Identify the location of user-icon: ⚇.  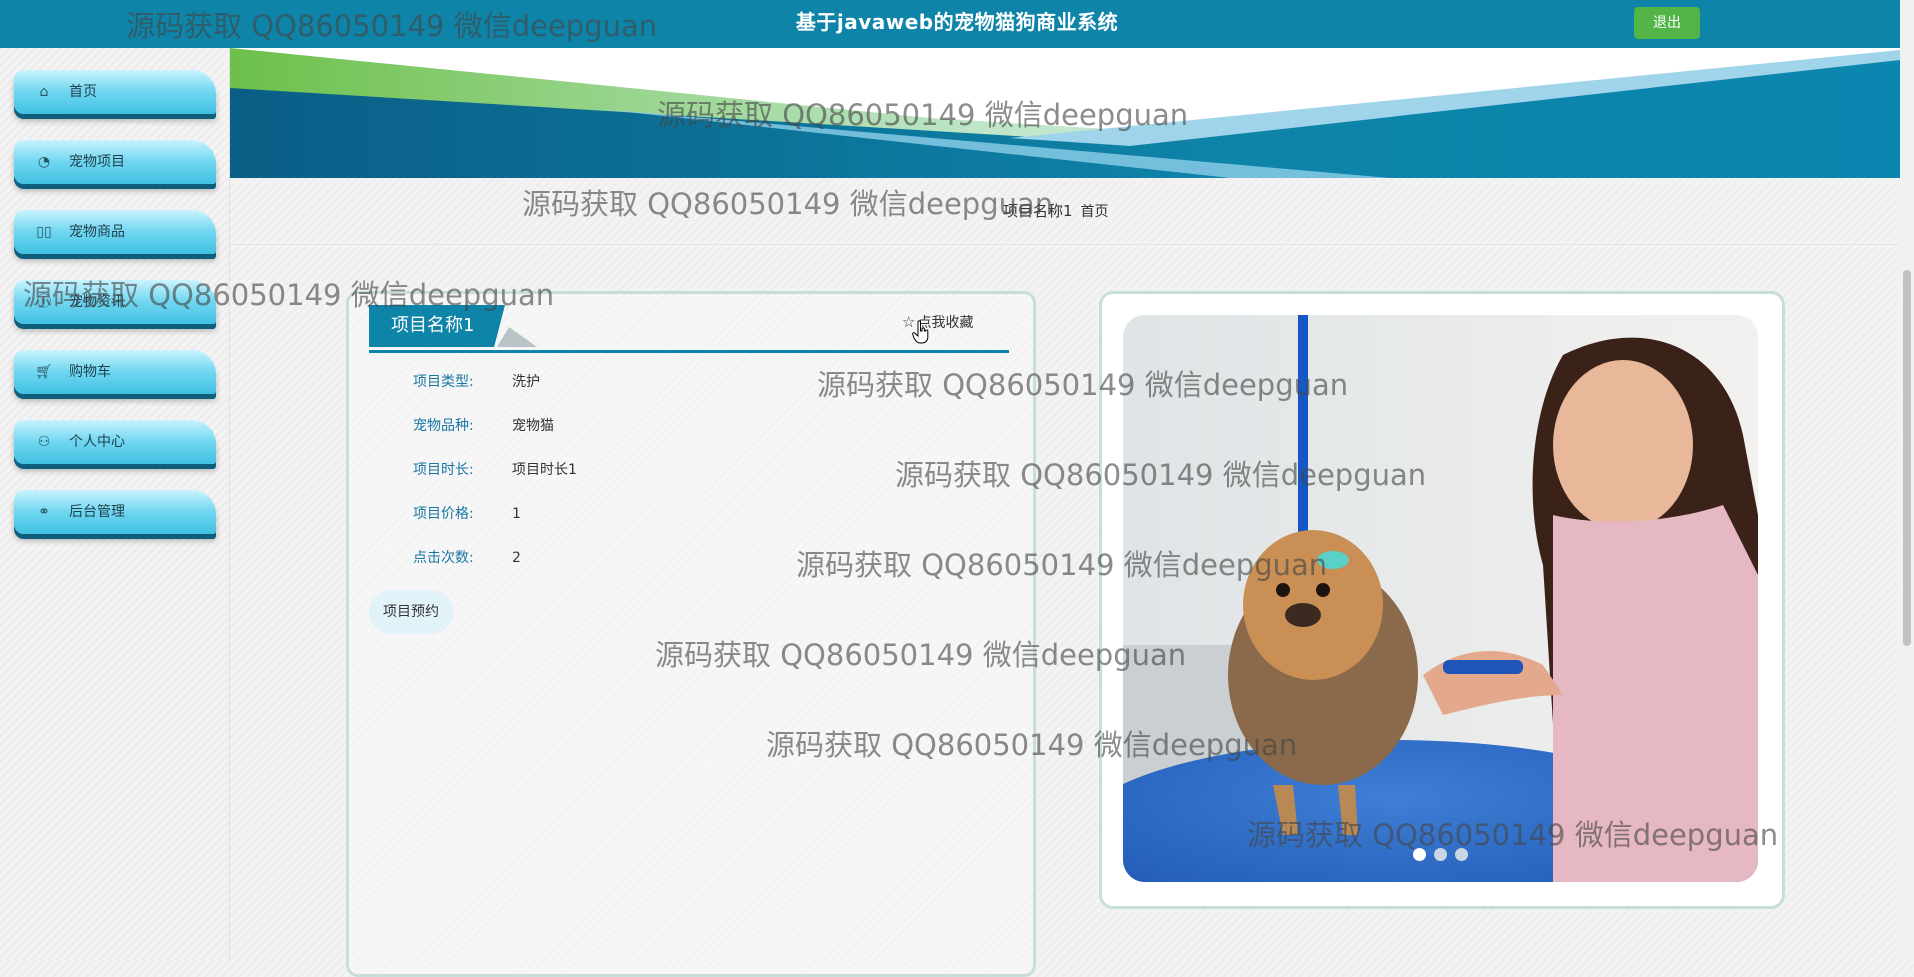
(44, 442).